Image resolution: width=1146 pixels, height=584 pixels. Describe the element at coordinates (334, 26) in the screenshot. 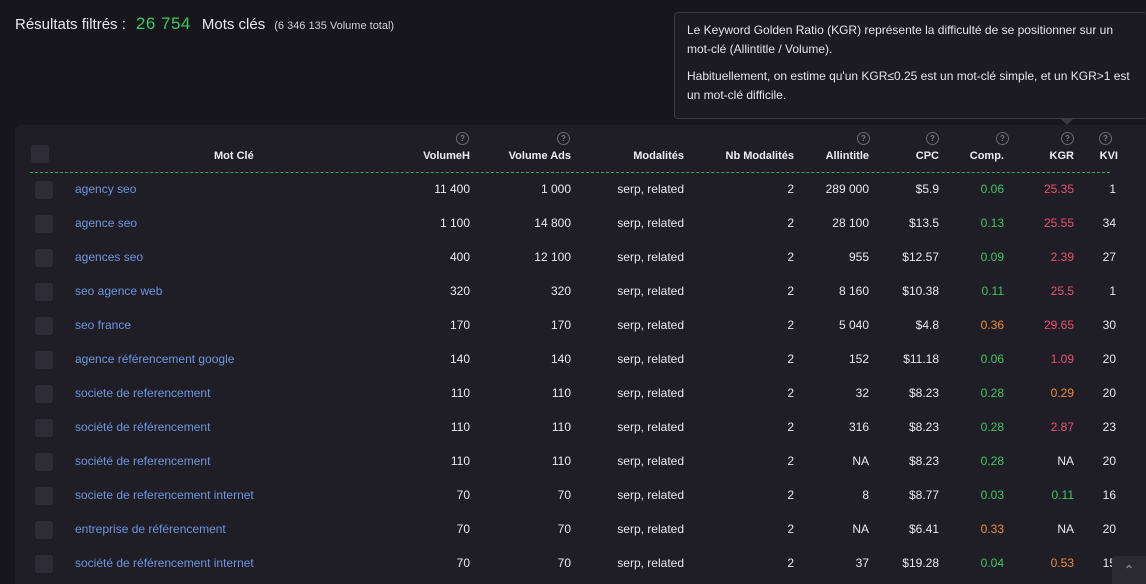

I see `results-total-volume: (6 346 135 Volume total)` at that location.